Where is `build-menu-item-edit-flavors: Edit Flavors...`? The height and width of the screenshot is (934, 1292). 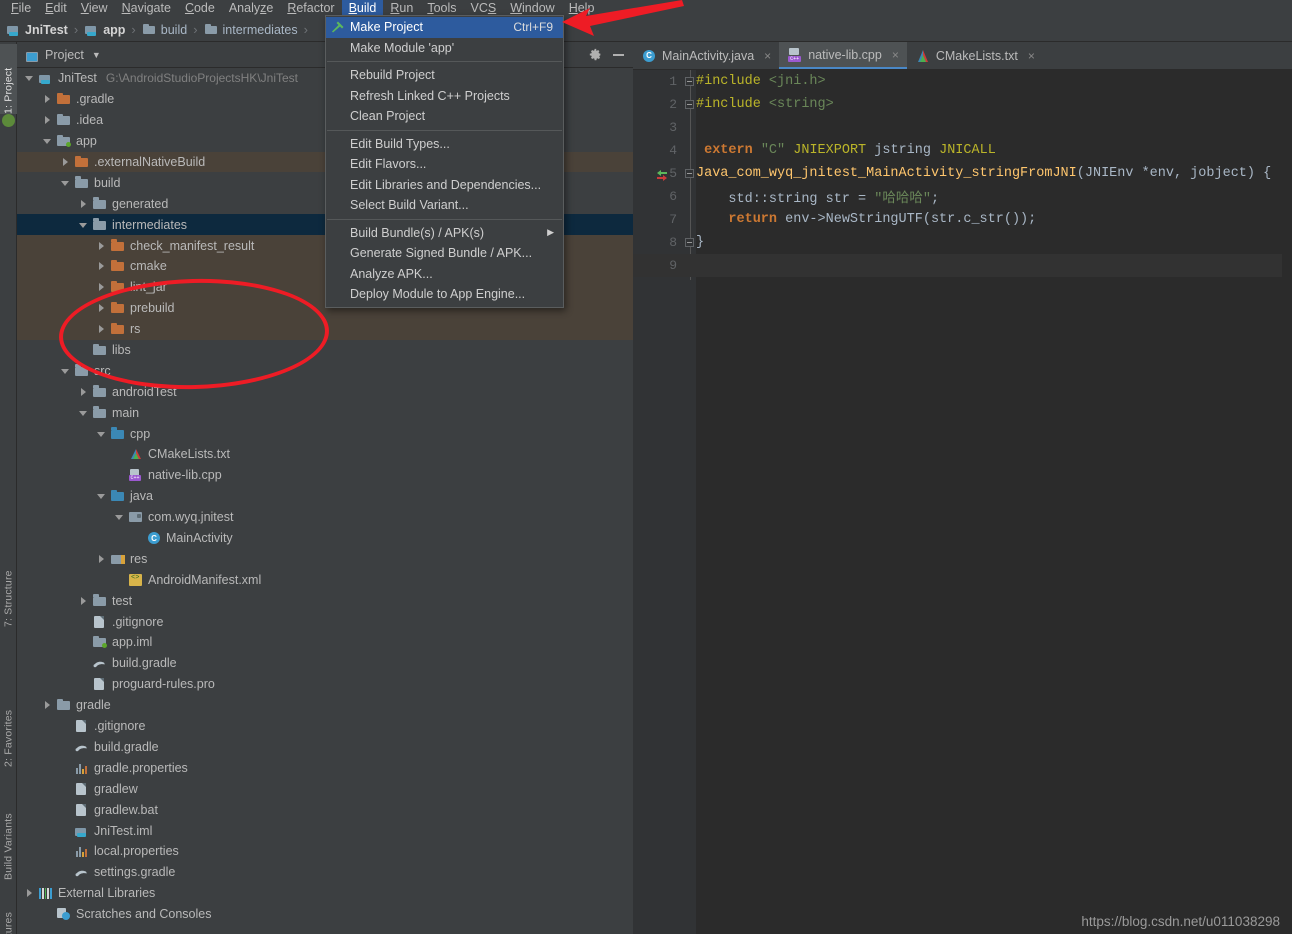
build-menu-item-edit-flavors: Edit Flavors... is located at coordinates (444, 164).